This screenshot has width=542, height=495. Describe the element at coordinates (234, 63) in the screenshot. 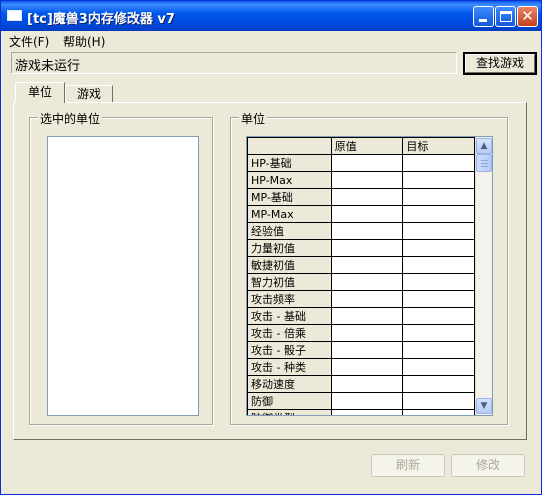

I see `game-status-field: 游戏未运行` at that location.